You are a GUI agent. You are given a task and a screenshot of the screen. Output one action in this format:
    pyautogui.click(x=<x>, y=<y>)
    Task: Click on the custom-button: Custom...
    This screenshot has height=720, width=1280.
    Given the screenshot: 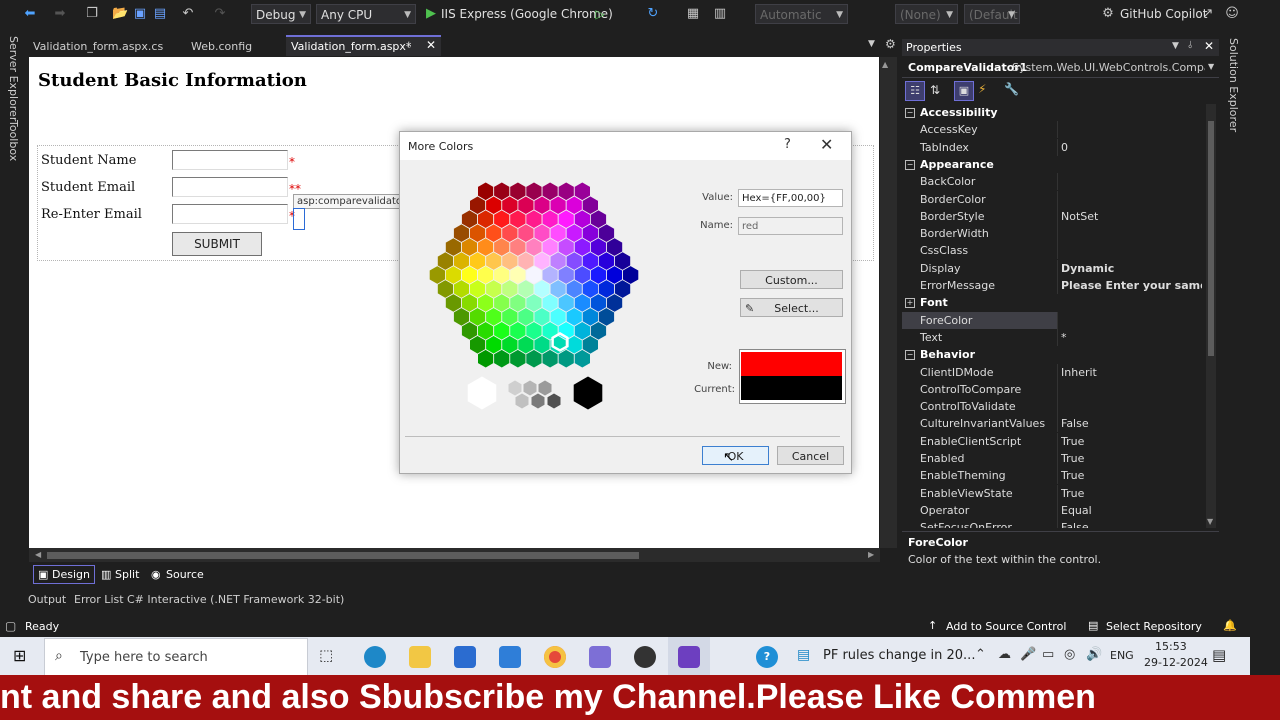 What is the action you would take?
    pyautogui.click(x=791, y=279)
    